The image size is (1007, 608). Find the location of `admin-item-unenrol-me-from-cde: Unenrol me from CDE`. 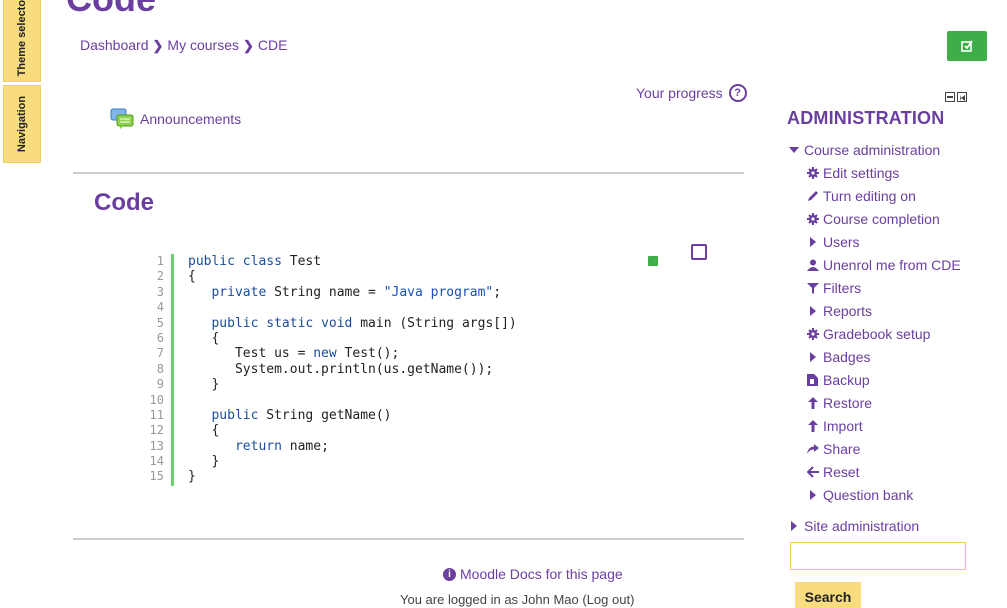

admin-item-unenrol-me-from-cde: Unenrol me from CDE is located at coordinates (883, 265).